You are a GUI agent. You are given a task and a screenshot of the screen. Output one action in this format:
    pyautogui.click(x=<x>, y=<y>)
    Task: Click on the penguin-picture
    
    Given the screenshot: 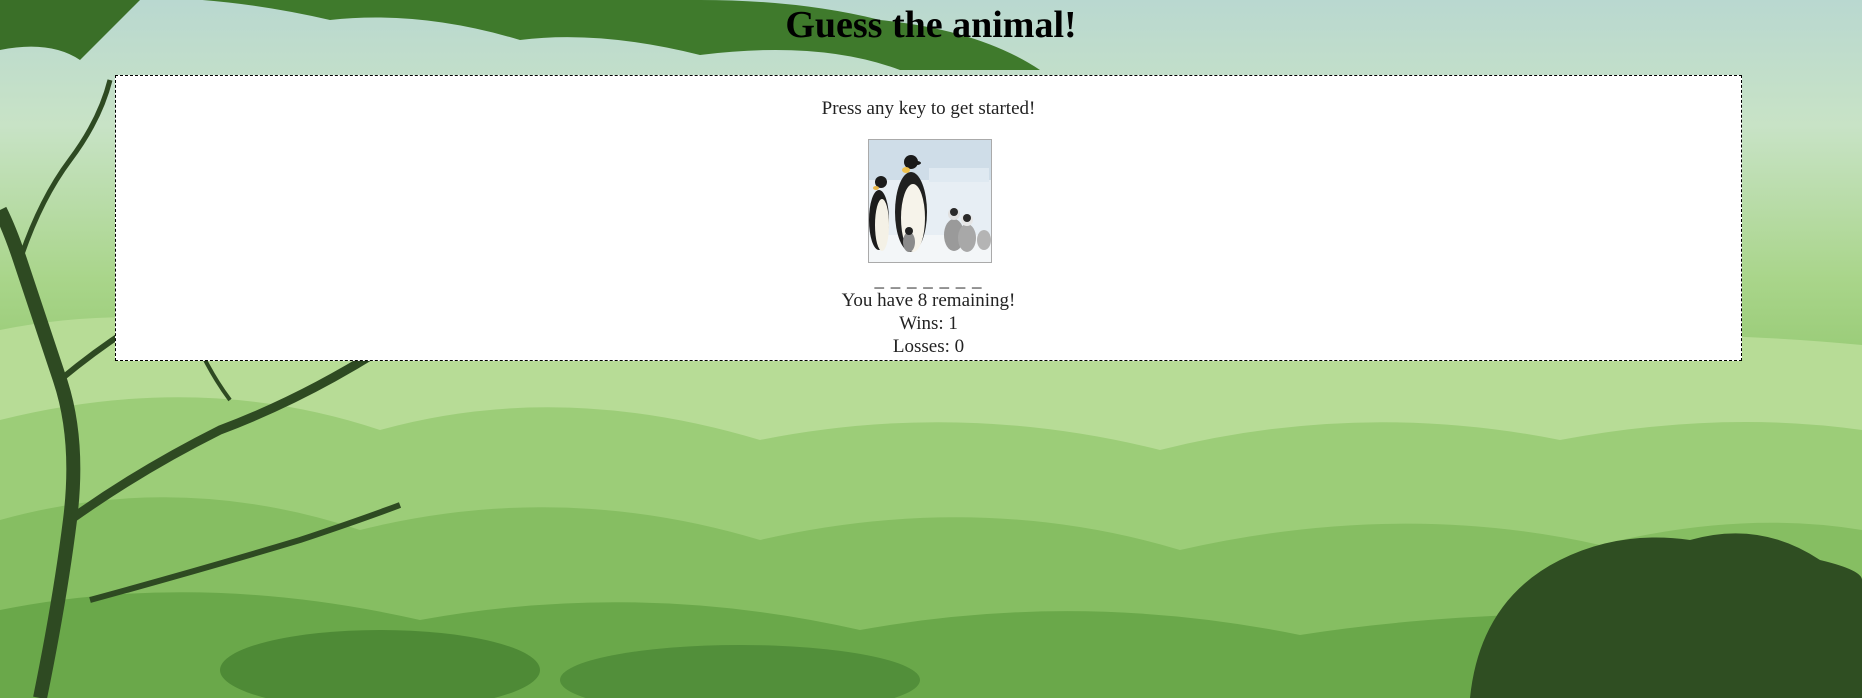 What is the action you would take?
    pyautogui.click(x=930, y=201)
    